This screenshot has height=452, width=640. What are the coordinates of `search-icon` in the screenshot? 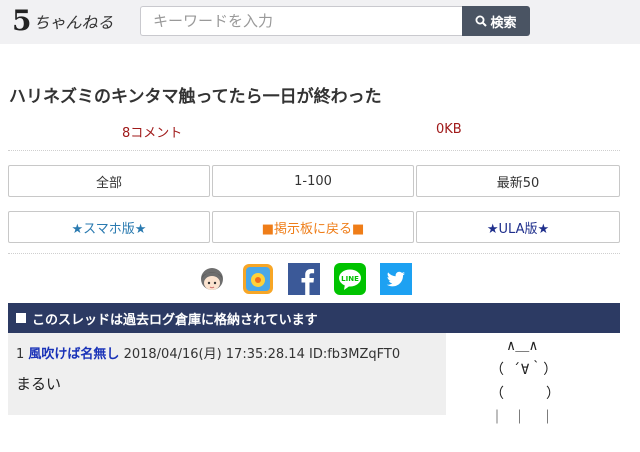 It's located at (481, 21).